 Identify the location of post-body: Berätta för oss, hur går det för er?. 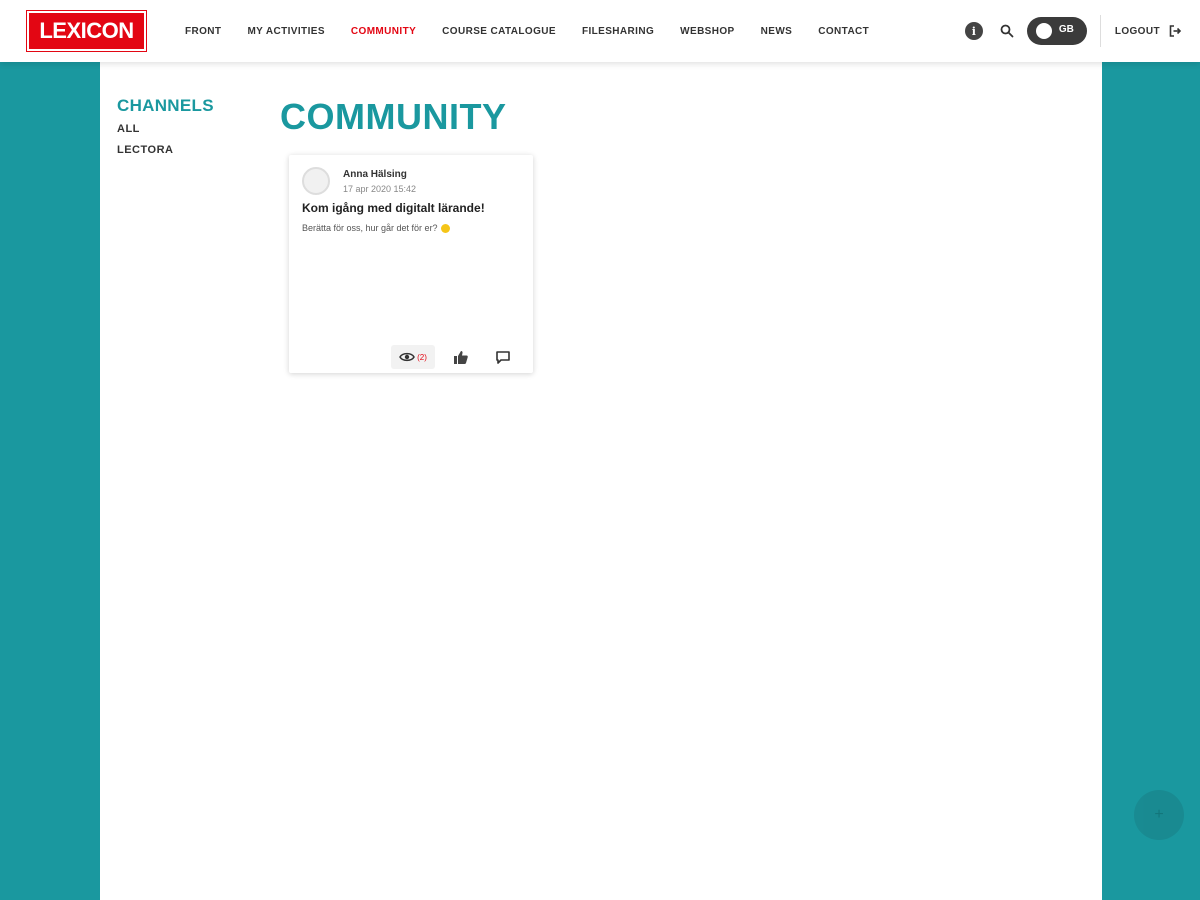
(376, 228).